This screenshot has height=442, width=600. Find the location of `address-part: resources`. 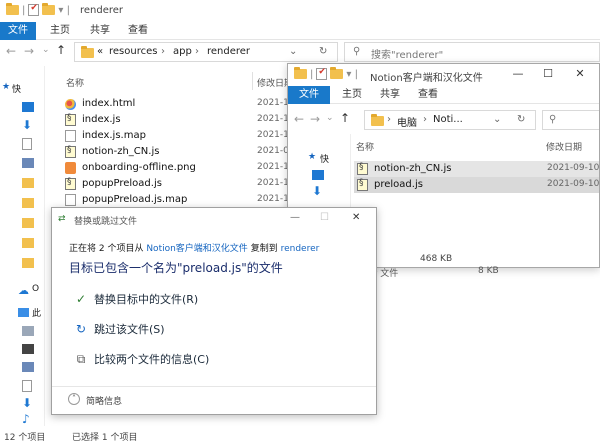

address-part: resources is located at coordinates (133, 51).